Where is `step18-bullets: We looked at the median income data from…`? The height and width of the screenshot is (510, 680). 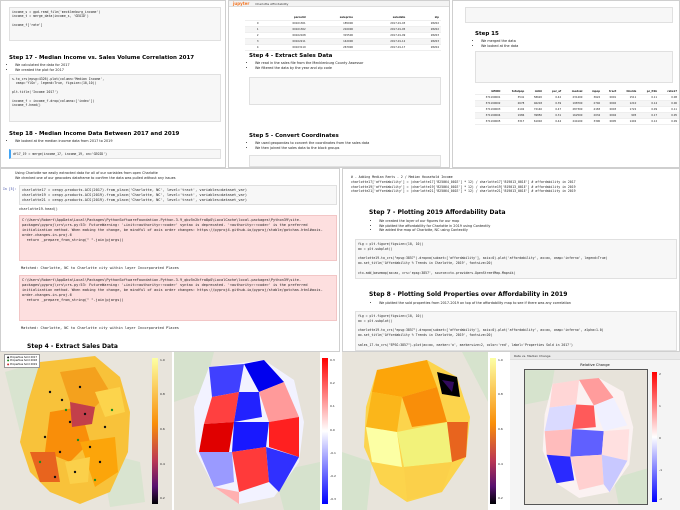
step18-bullets: We looked at the median income data from… is located at coordinates (60, 141).